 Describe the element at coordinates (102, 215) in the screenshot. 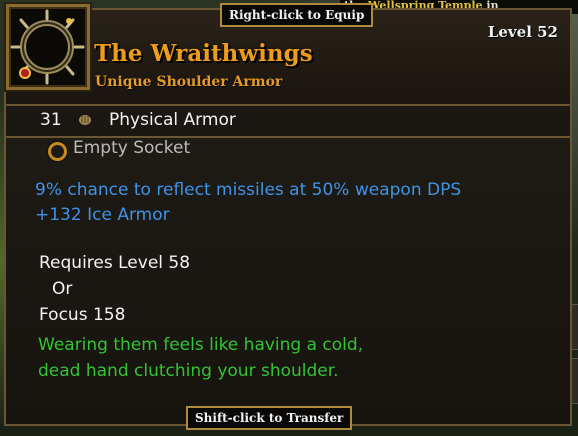

I see `affix-line: +132 Ice Armor` at that location.